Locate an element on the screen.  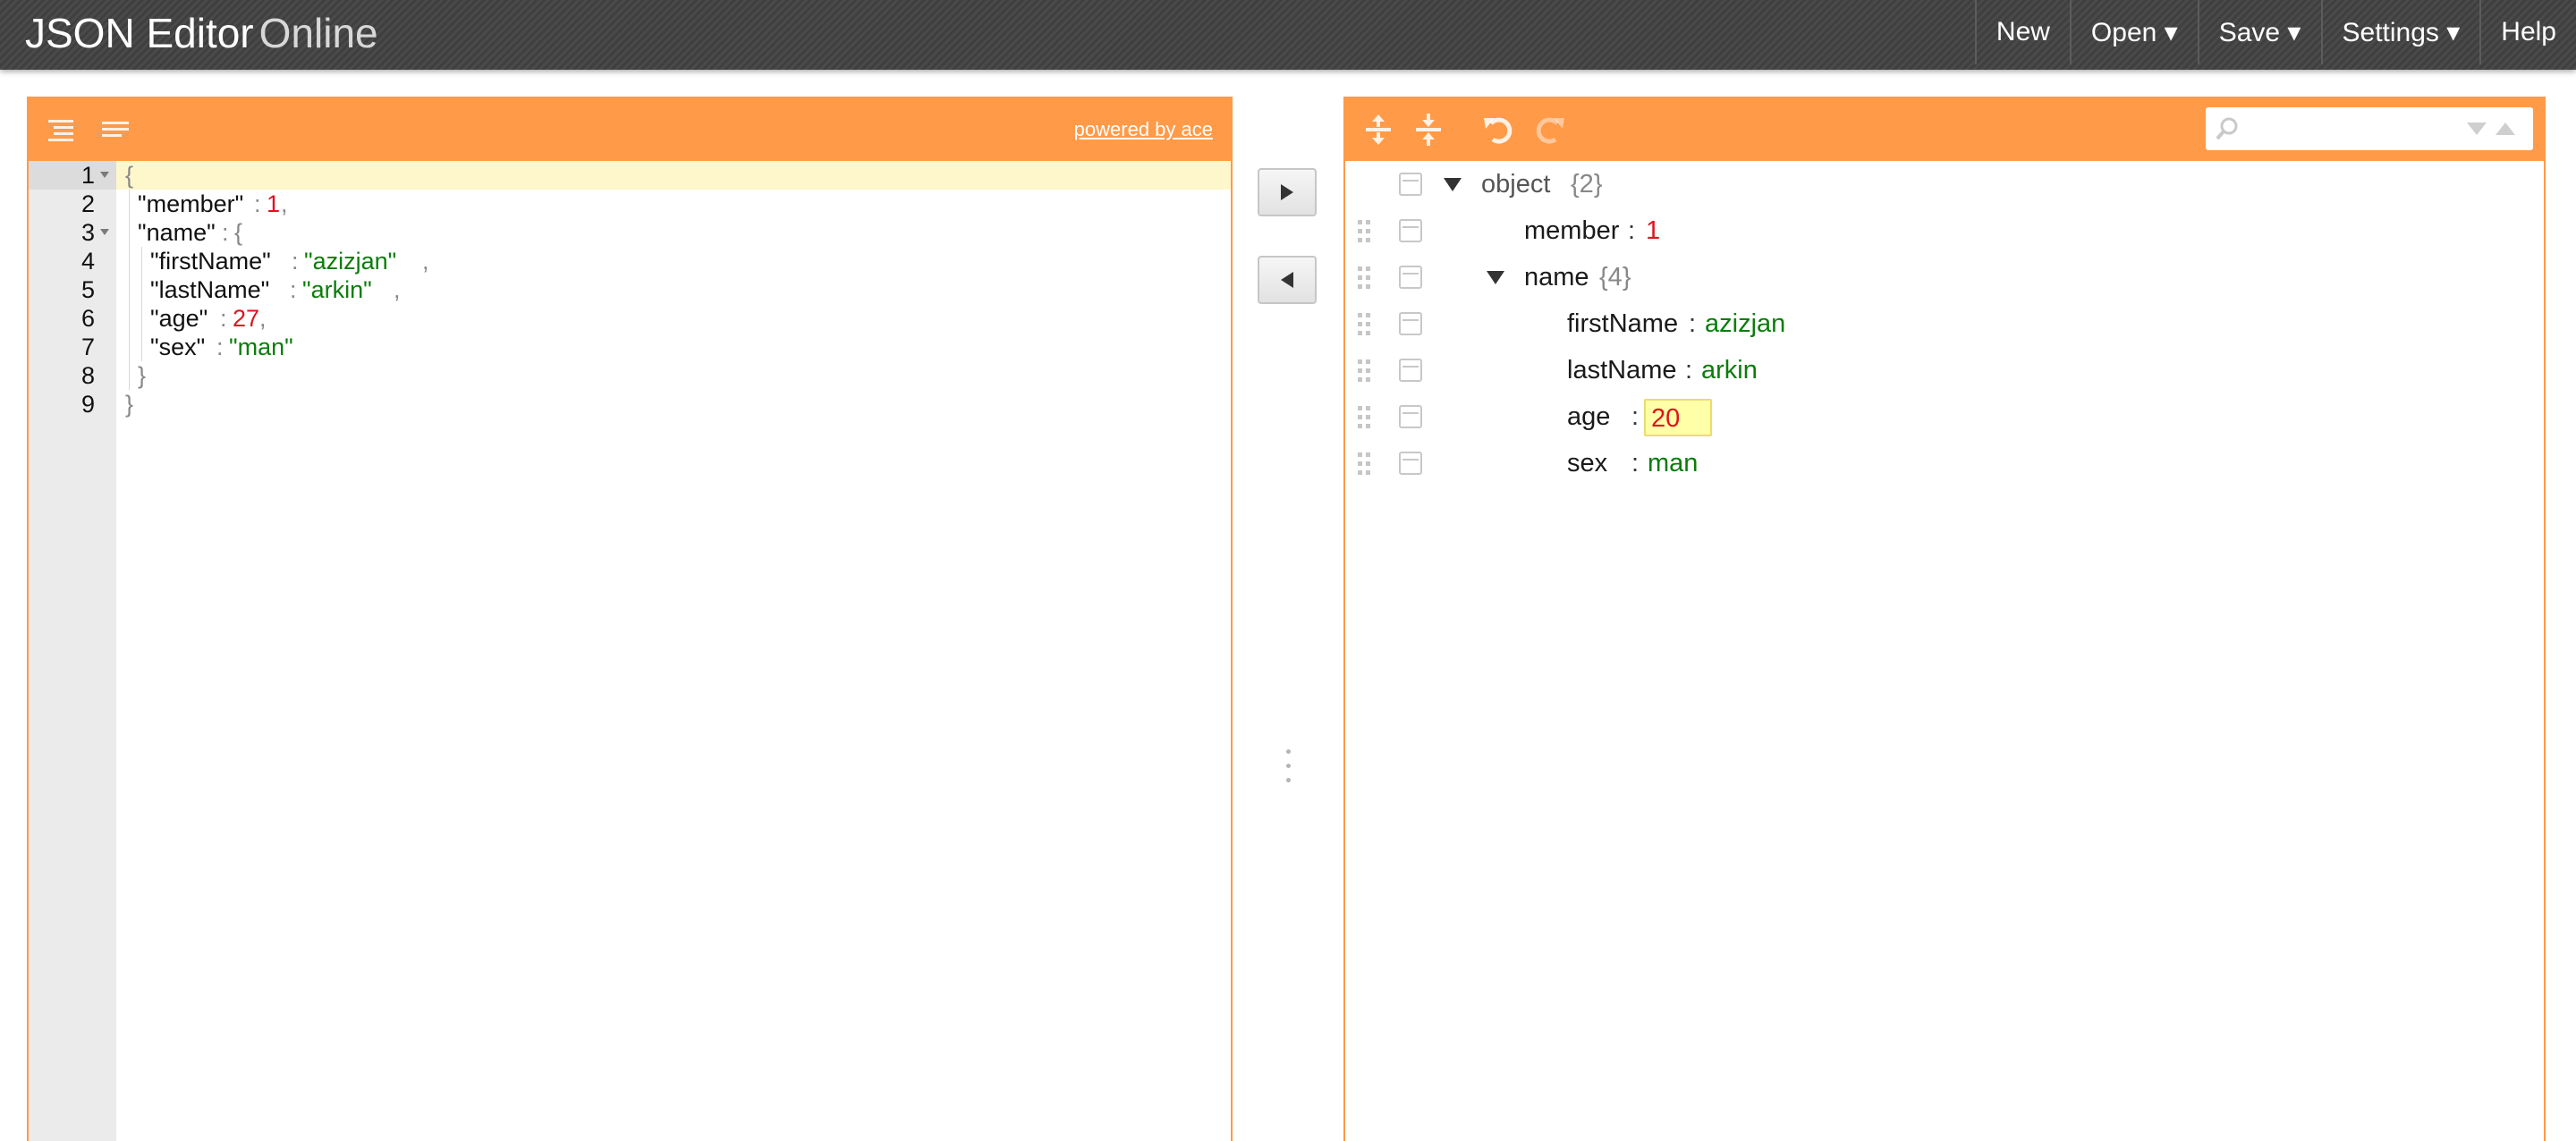
undo-button is located at coordinates (1498, 129).